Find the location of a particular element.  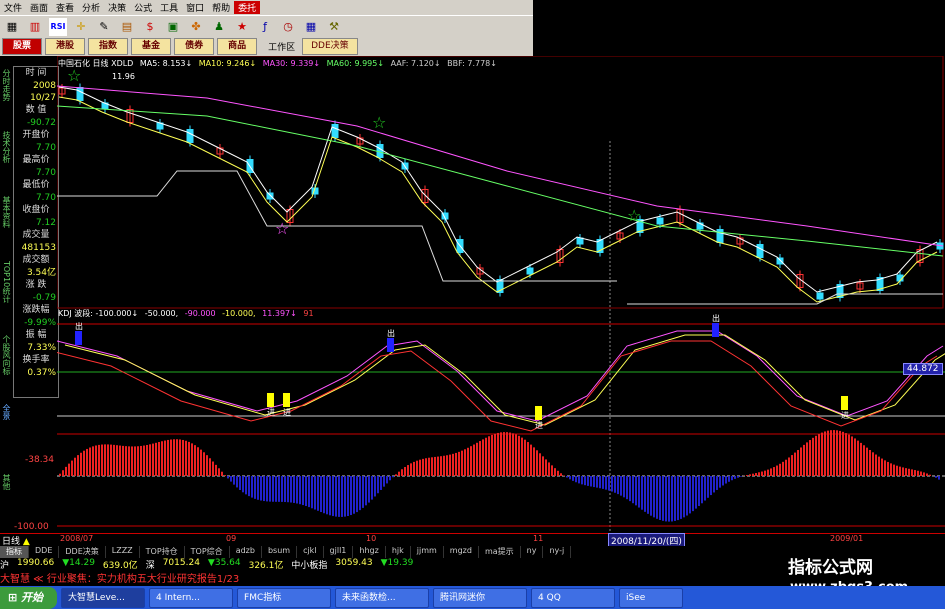

tab-fund: 基金 is located at coordinates (151, 46).